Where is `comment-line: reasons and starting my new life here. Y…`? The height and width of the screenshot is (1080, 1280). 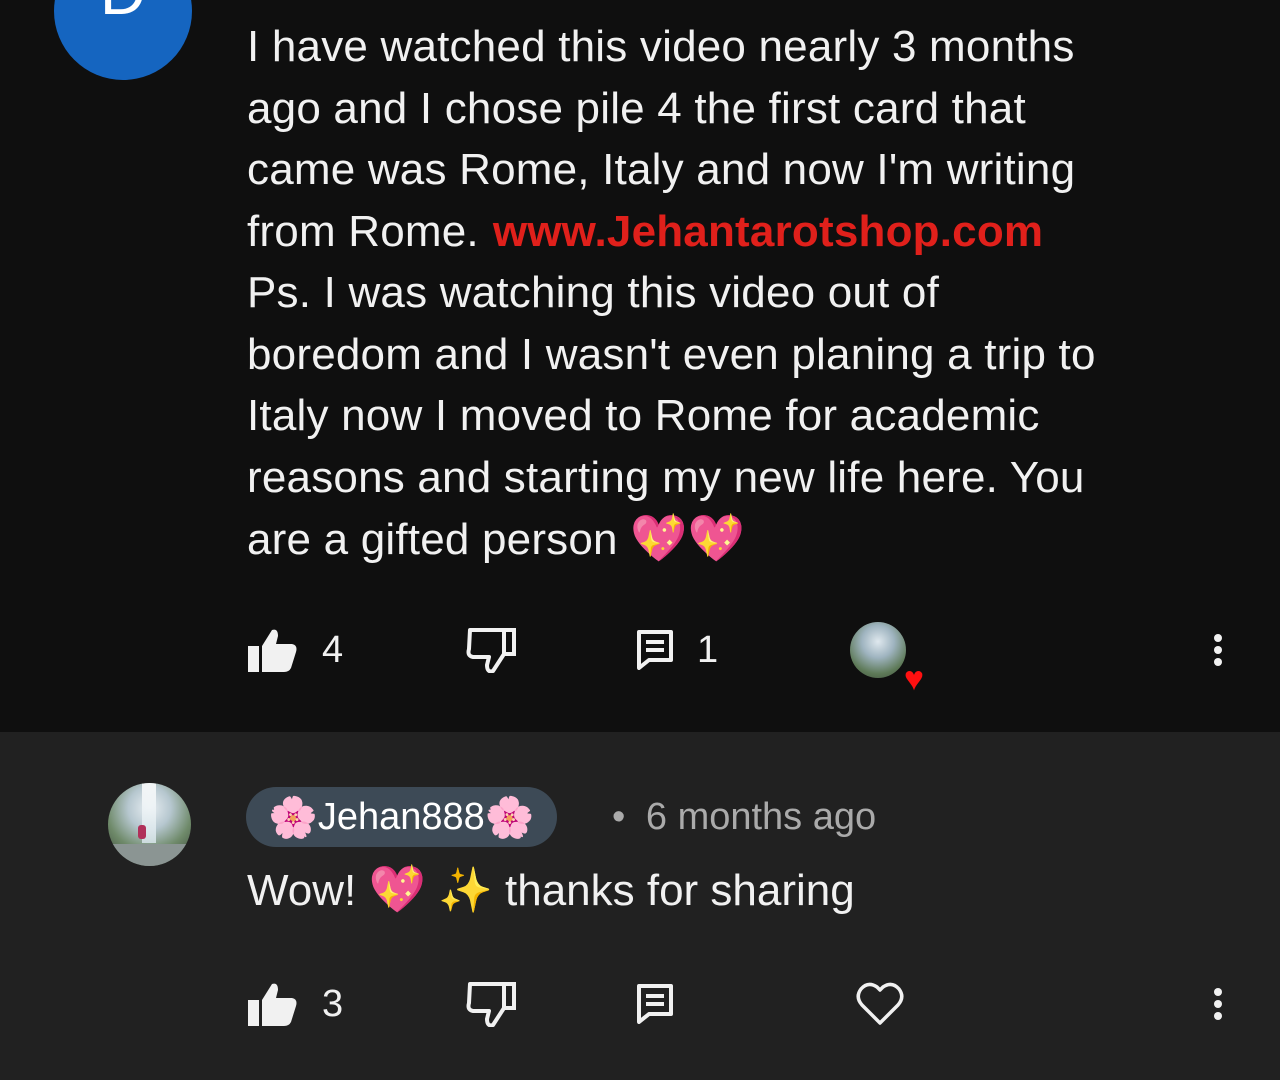
comment-line: reasons and starting my new life here. Y… is located at coordinates (666, 477).